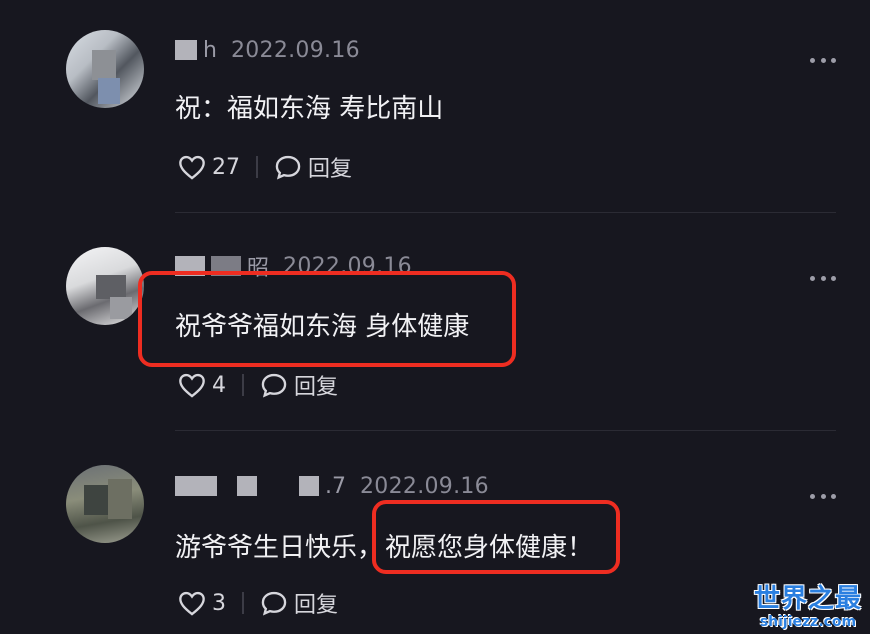 Image resolution: width=870 pixels, height=634 pixels. I want to click on username-text: h, so click(210, 50).